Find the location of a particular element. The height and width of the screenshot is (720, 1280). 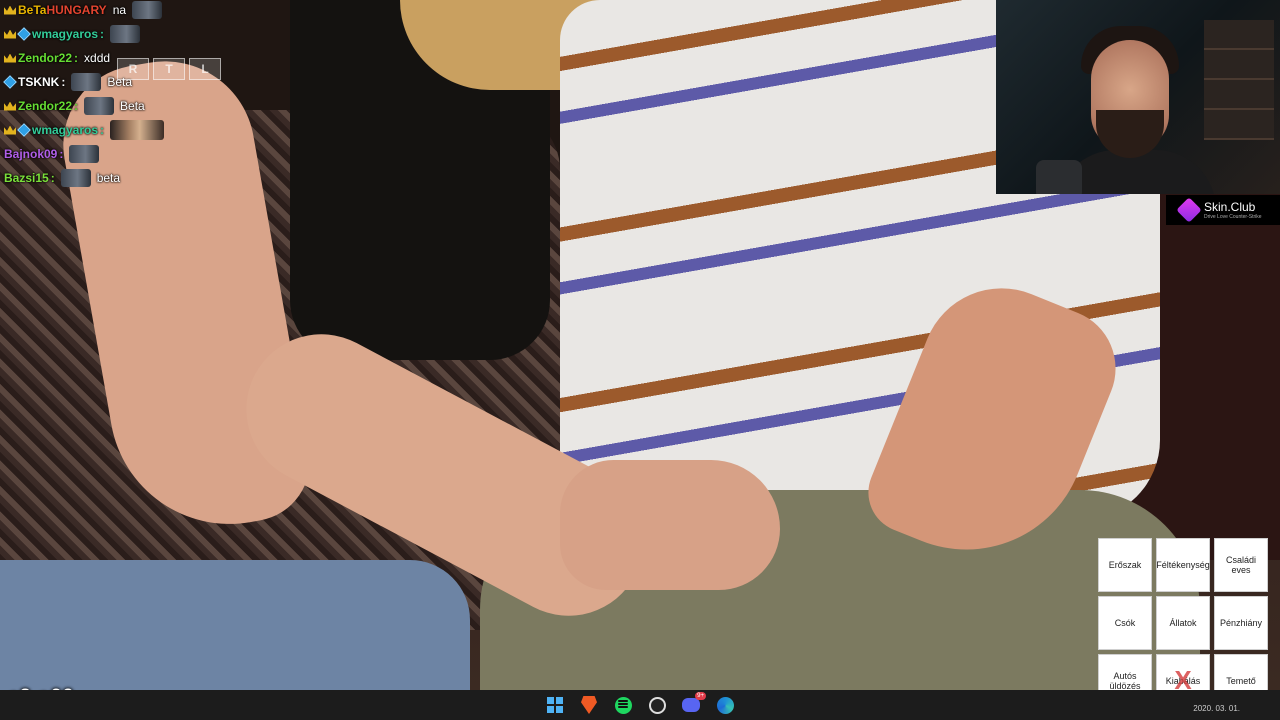

discord-notification-badge: 9+ is located at coordinates (700, 696).